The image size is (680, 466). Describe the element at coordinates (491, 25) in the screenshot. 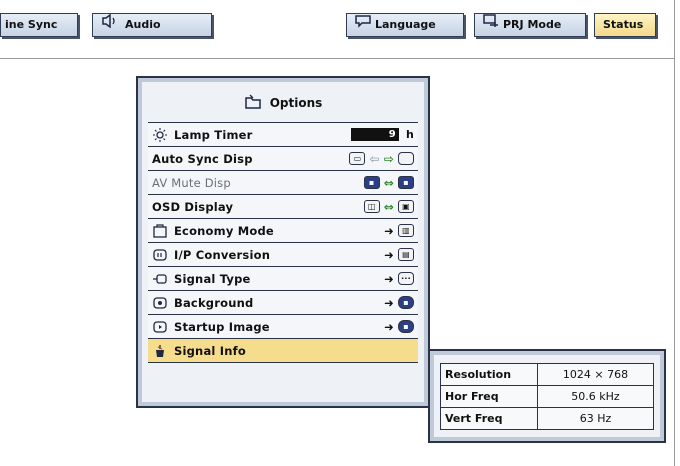

I see `projector-mode-icon` at that location.